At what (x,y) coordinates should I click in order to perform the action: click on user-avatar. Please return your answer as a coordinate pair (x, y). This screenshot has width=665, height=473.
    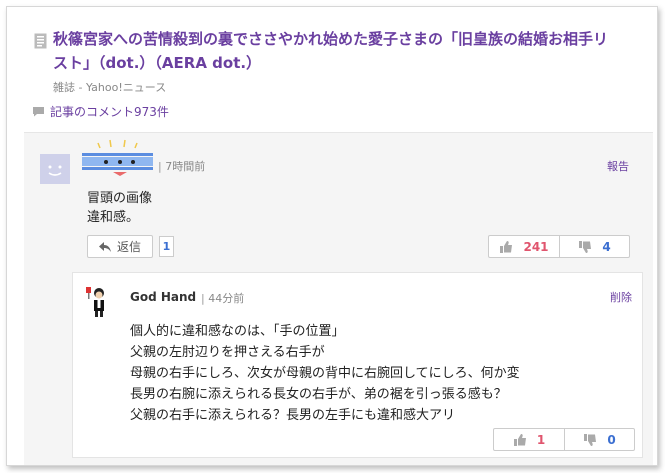
    Looking at the image, I should click on (95, 302).